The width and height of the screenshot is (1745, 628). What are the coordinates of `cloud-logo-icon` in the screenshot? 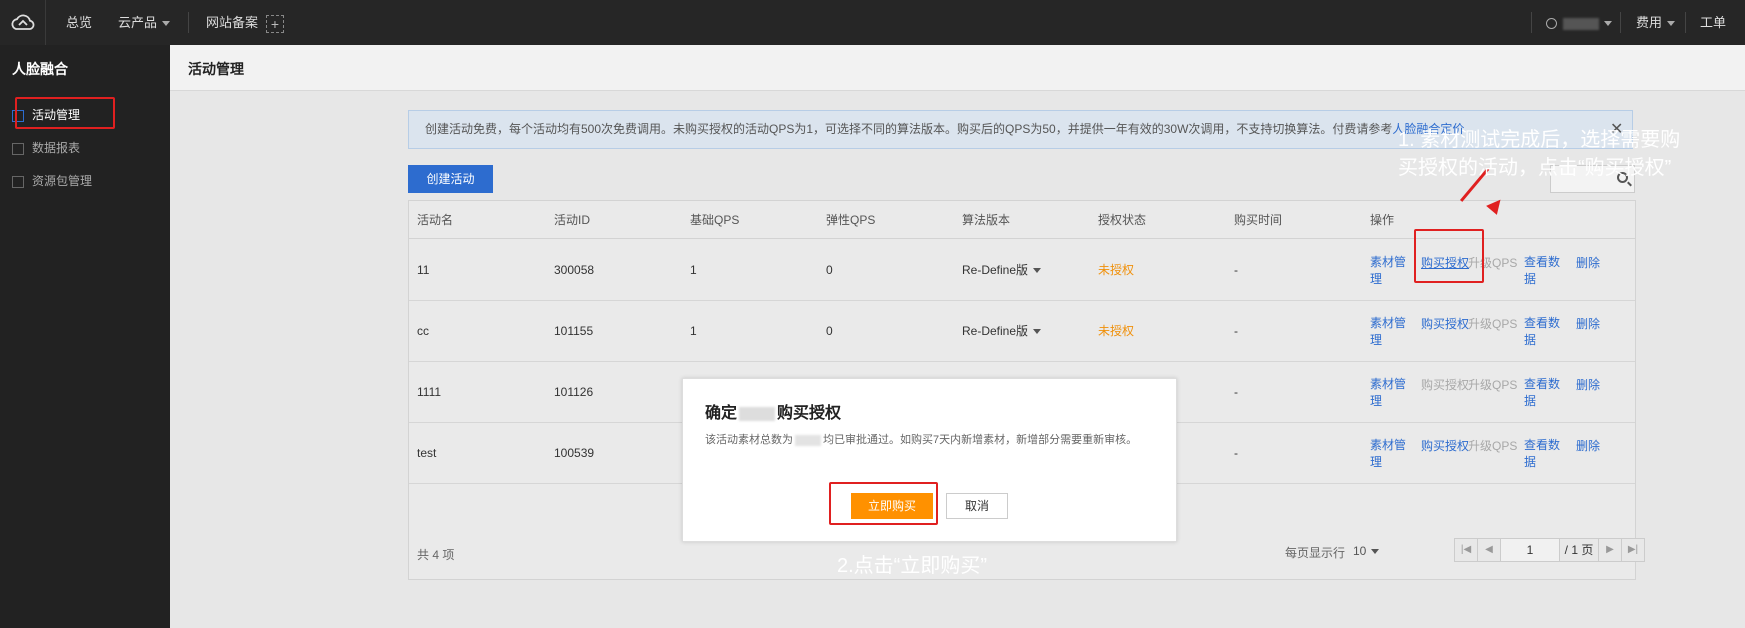 It's located at (23, 22).